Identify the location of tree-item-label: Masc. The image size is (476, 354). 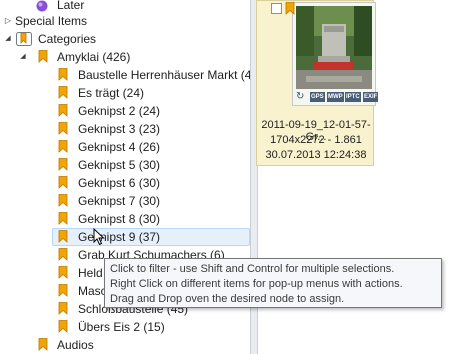
(92, 291).